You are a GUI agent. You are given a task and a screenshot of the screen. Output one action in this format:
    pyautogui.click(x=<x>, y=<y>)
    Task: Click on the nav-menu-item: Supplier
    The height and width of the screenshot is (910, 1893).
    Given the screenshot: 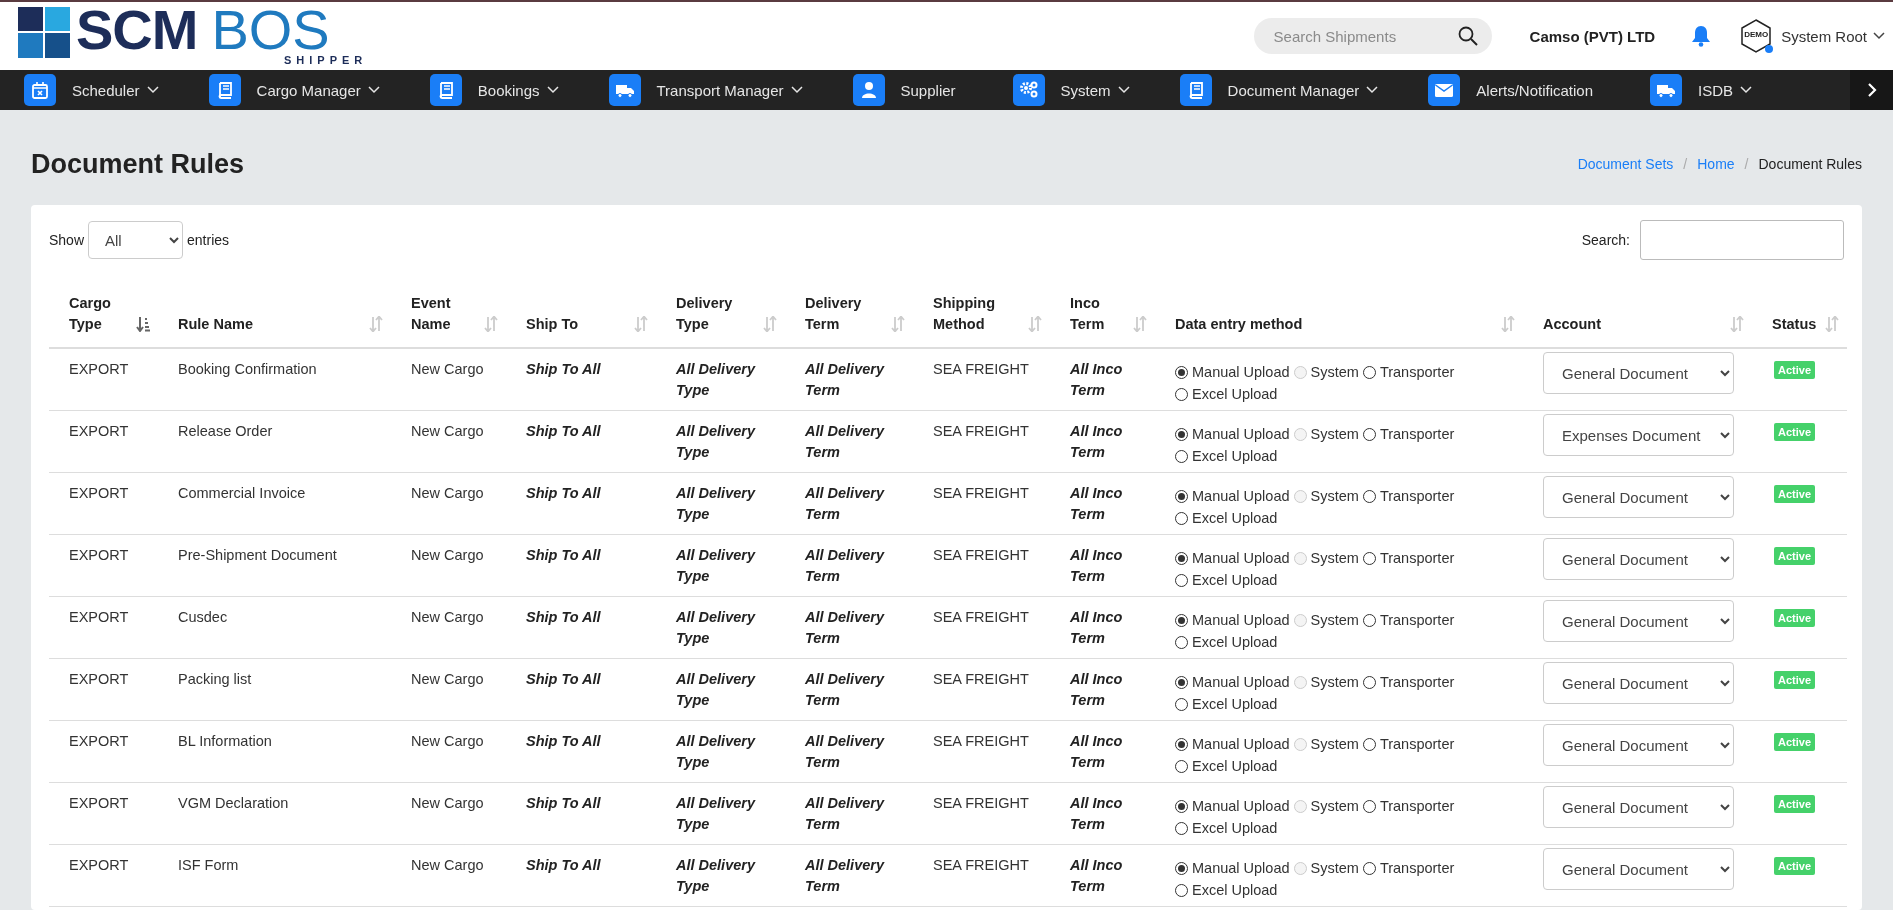 What is the action you would take?
    pyautogui.click(x=907, y=90)
    